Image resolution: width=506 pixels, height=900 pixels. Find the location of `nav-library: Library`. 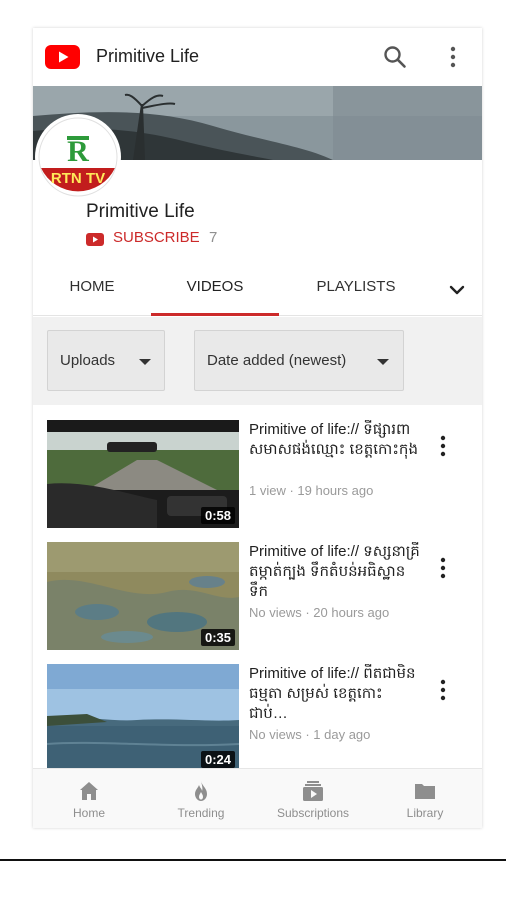

nav-library: Library is located at coordinates (425, 798).